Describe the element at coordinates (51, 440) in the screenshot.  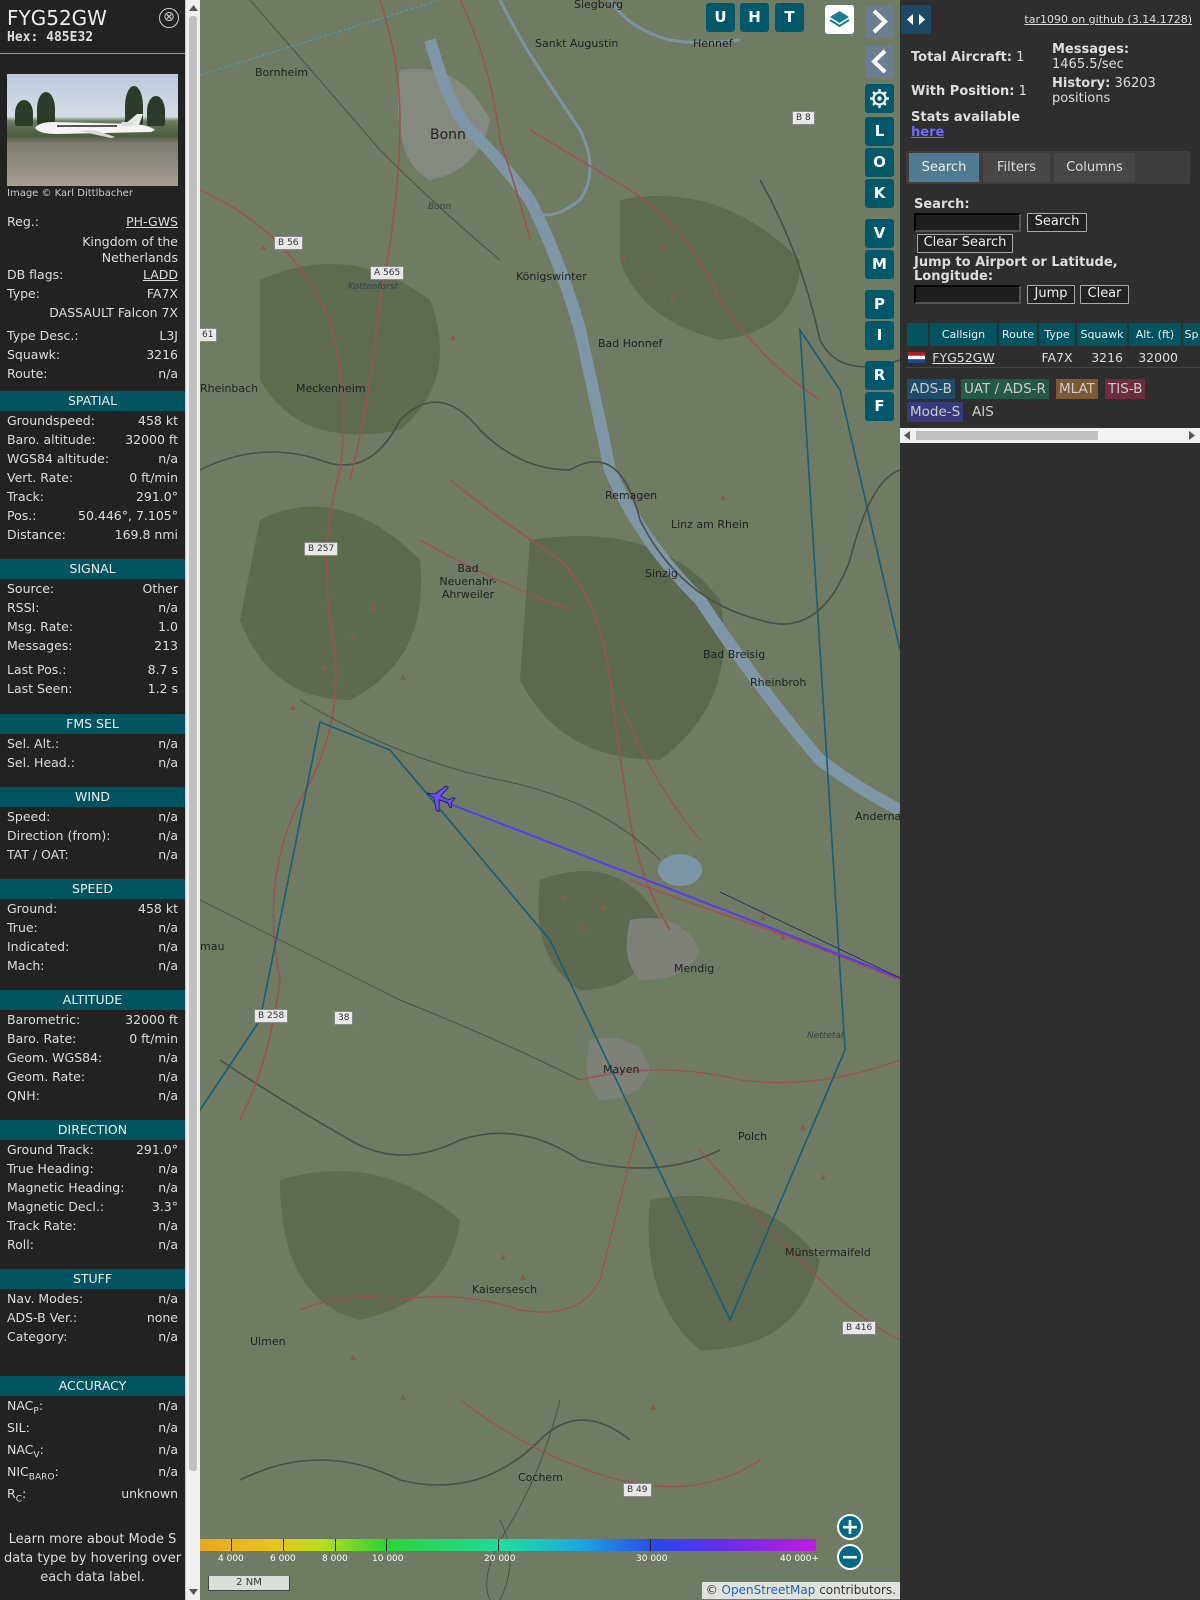
I see `label: Baro. altitude:` at that location.